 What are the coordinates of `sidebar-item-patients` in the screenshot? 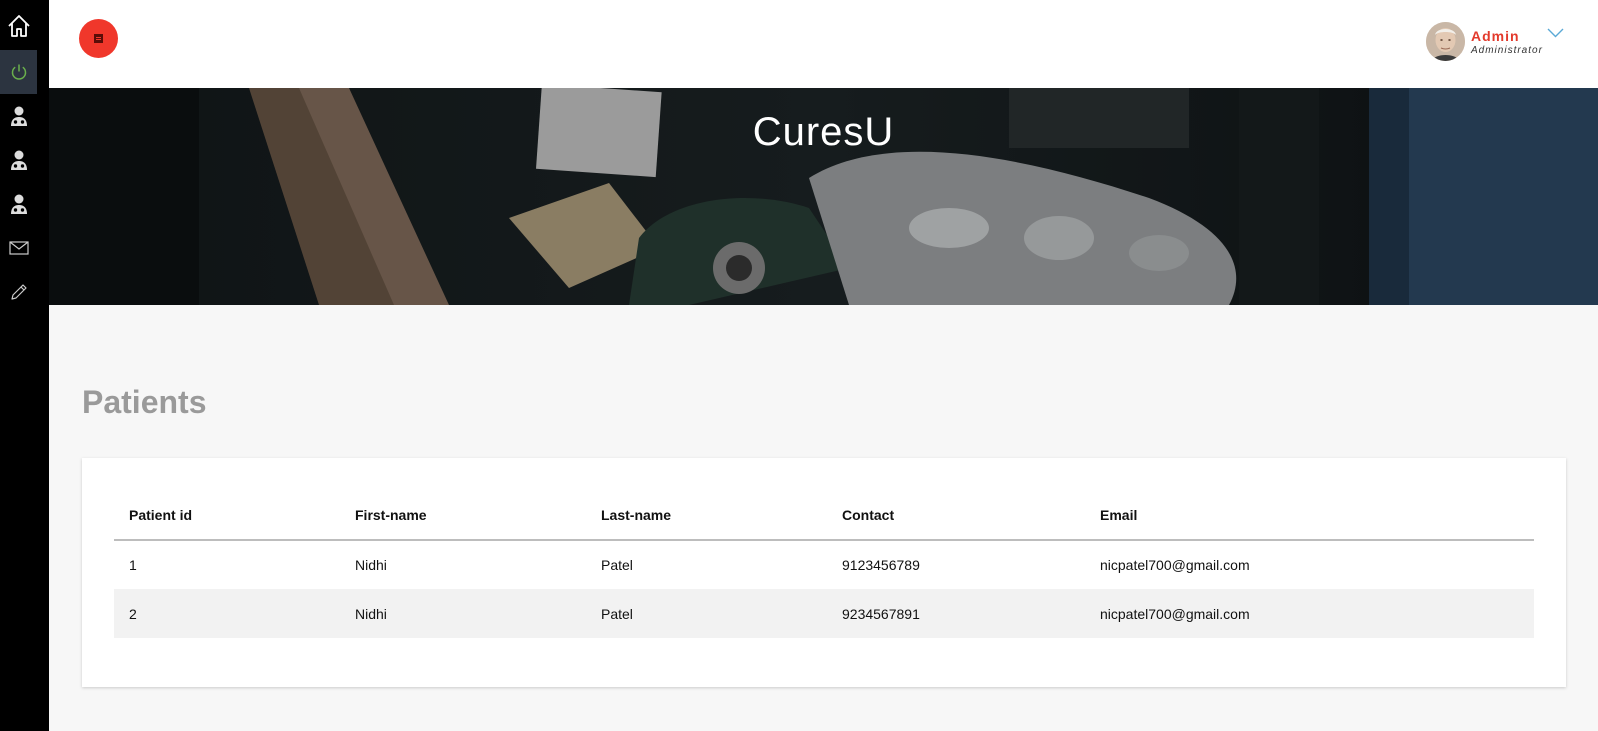 It's located at (18, 160).